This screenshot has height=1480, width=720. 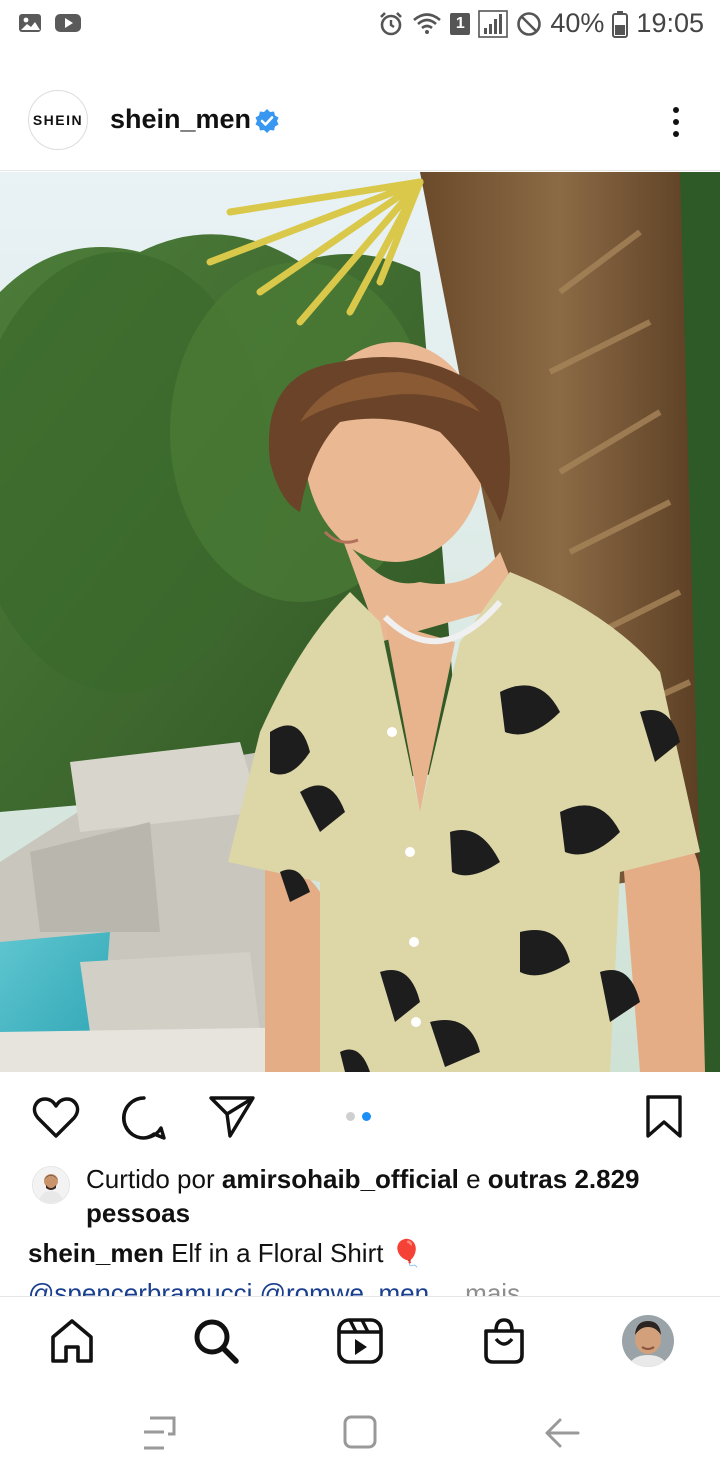 What do you see at coordinates (30, 23) in the screenshot?
I see `gallery-icon` at bounding box center [30, 23].